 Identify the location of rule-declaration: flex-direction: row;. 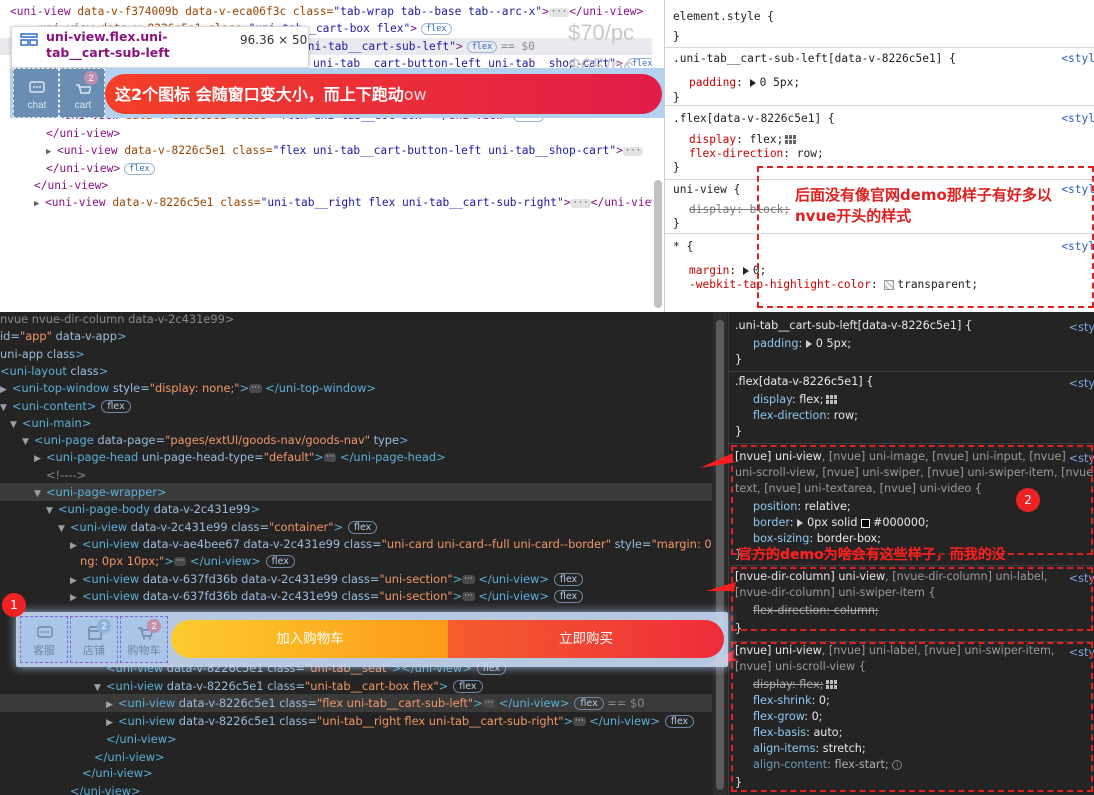
(756, 154).